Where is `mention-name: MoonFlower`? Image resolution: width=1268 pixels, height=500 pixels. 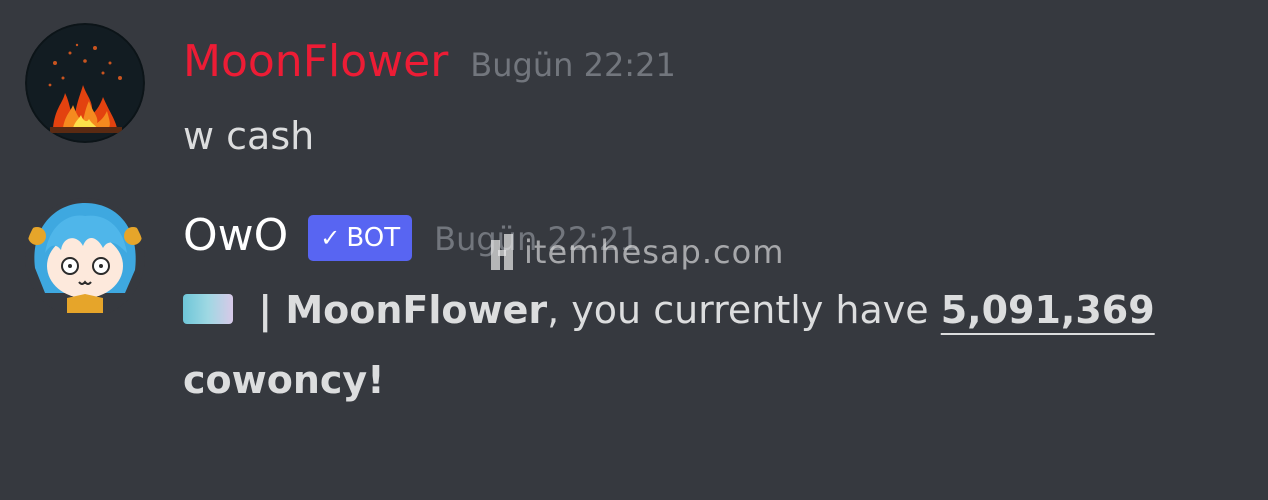 mention-name: MoonFlower is located at coordinates (416, 310).